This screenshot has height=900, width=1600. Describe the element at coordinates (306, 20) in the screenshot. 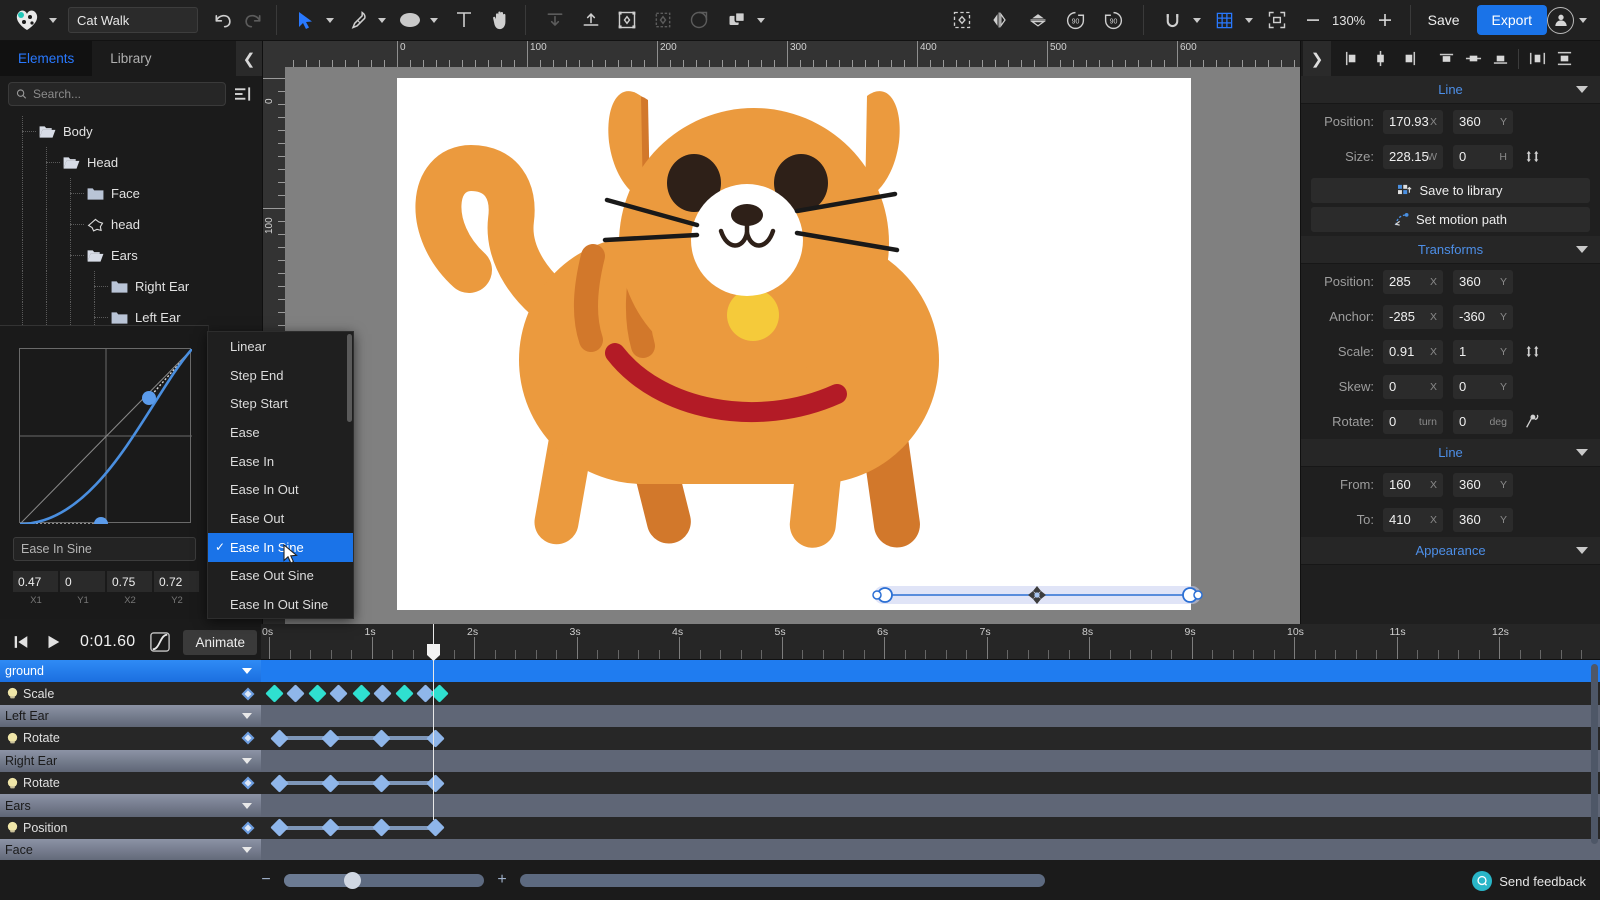

I see `select-tool-button` at that location.